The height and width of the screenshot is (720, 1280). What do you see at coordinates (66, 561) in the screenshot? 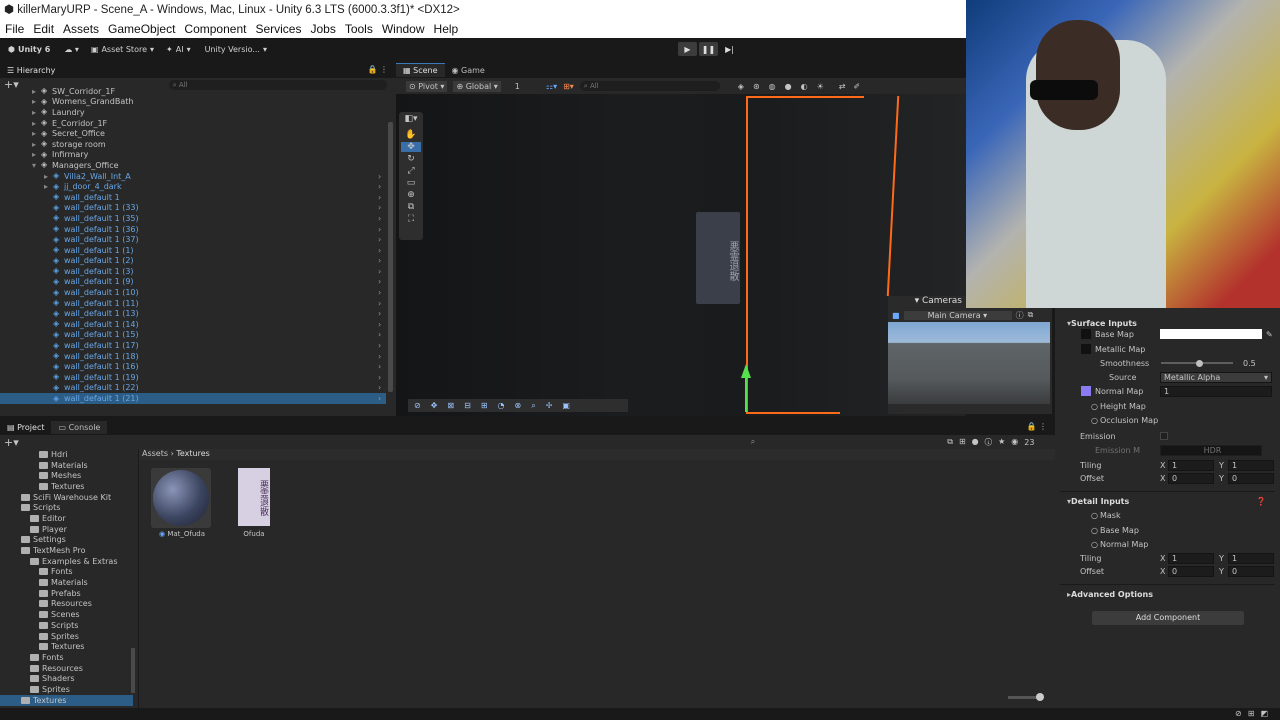
I see `project-folder-item: Examples & Extras` at bounding box center [66, 561].